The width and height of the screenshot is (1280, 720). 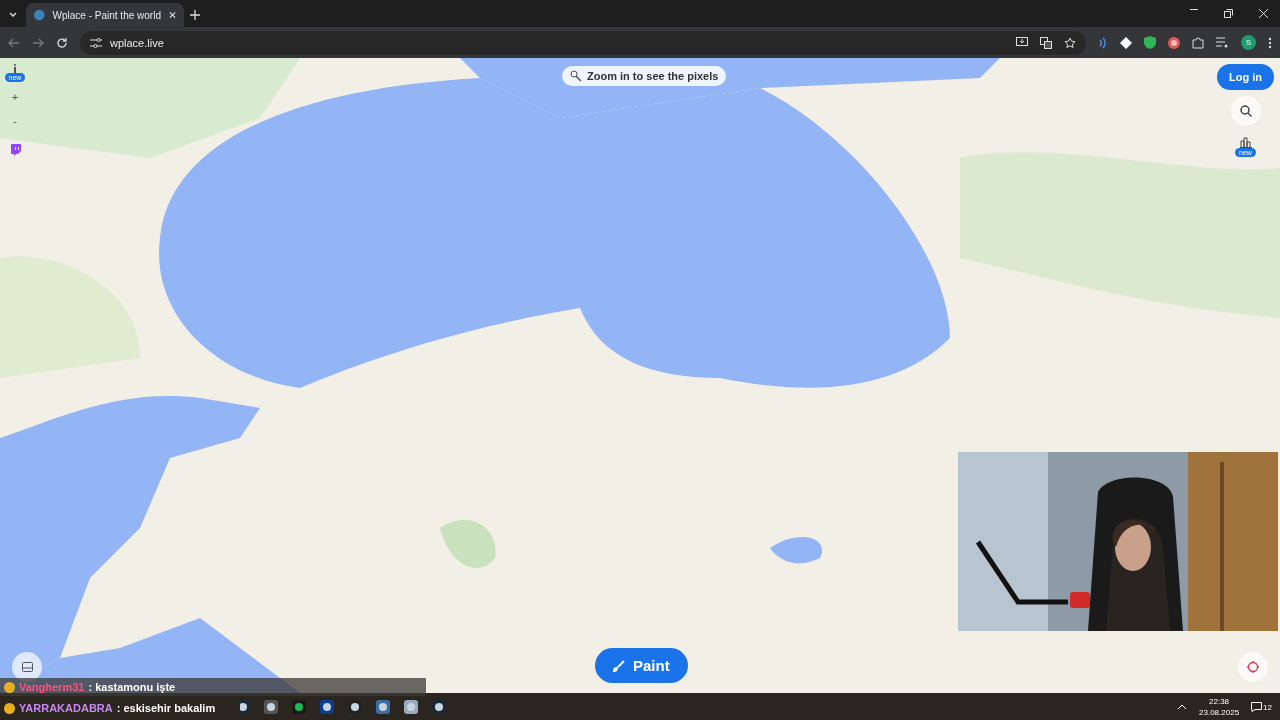 What do you see at coordinates (38, 42) in the screenshot?
I see `forward-icon` at bounding box center [38, 42].